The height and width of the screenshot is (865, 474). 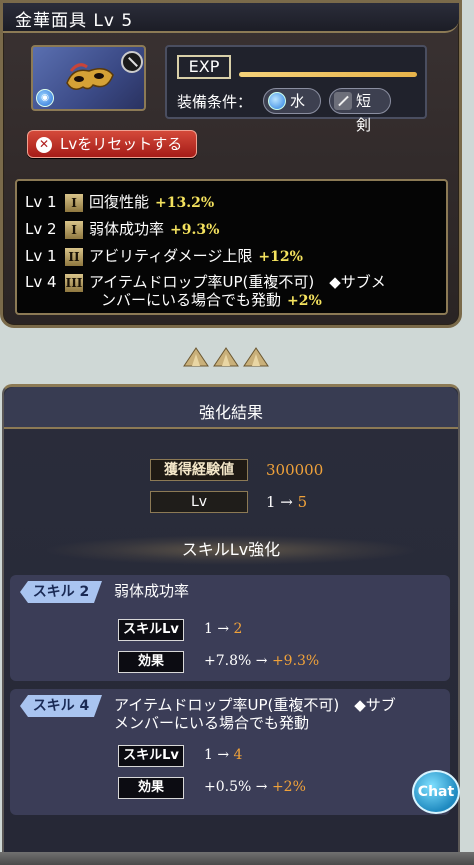 What do you see at coordinates (223, 755) in the screenshot?
I see `skill-lv-change: 1 → 4` at bounding box center [223, 755].